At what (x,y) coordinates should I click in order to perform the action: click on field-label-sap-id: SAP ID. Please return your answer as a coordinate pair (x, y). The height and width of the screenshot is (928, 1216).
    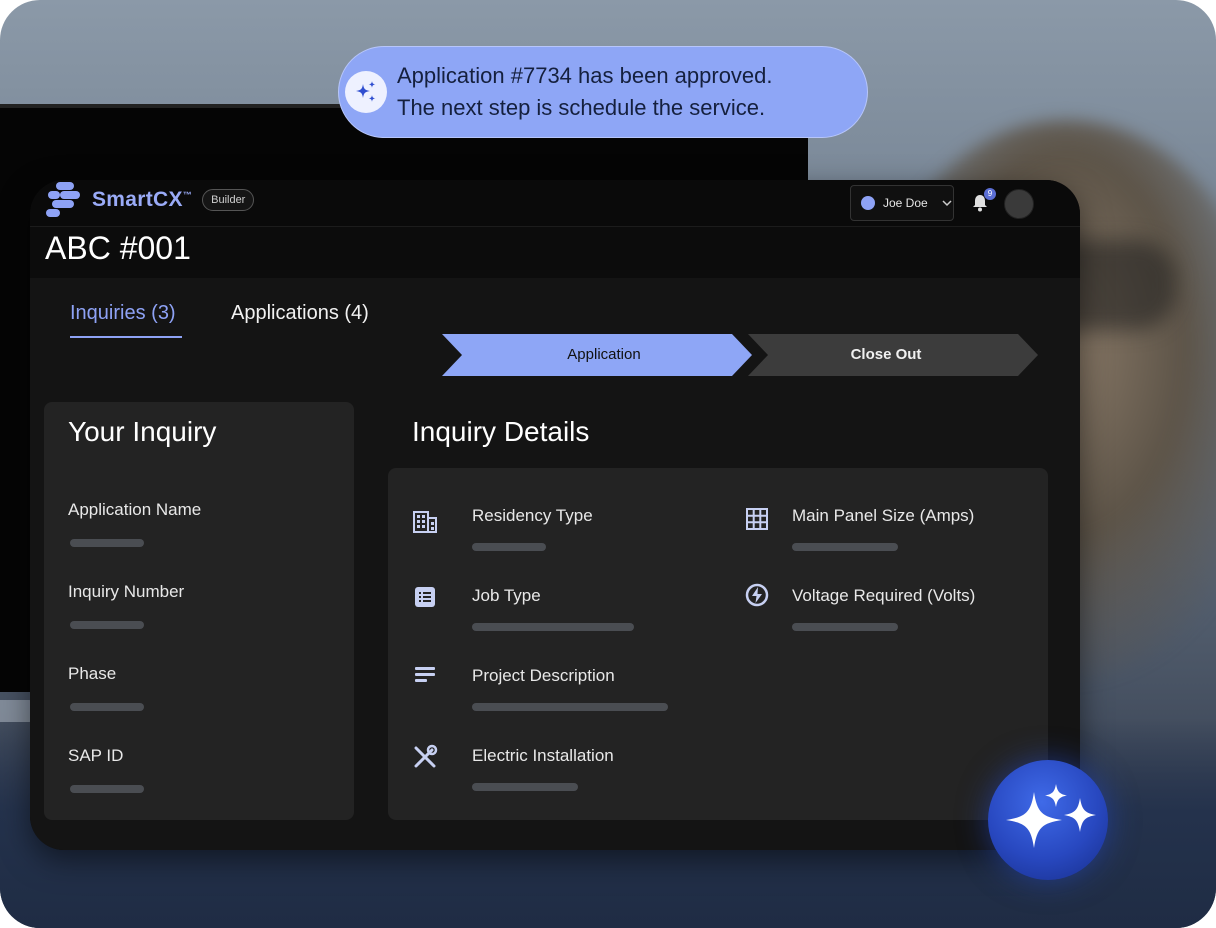
    Looking at the image, I should click on (96, 755).